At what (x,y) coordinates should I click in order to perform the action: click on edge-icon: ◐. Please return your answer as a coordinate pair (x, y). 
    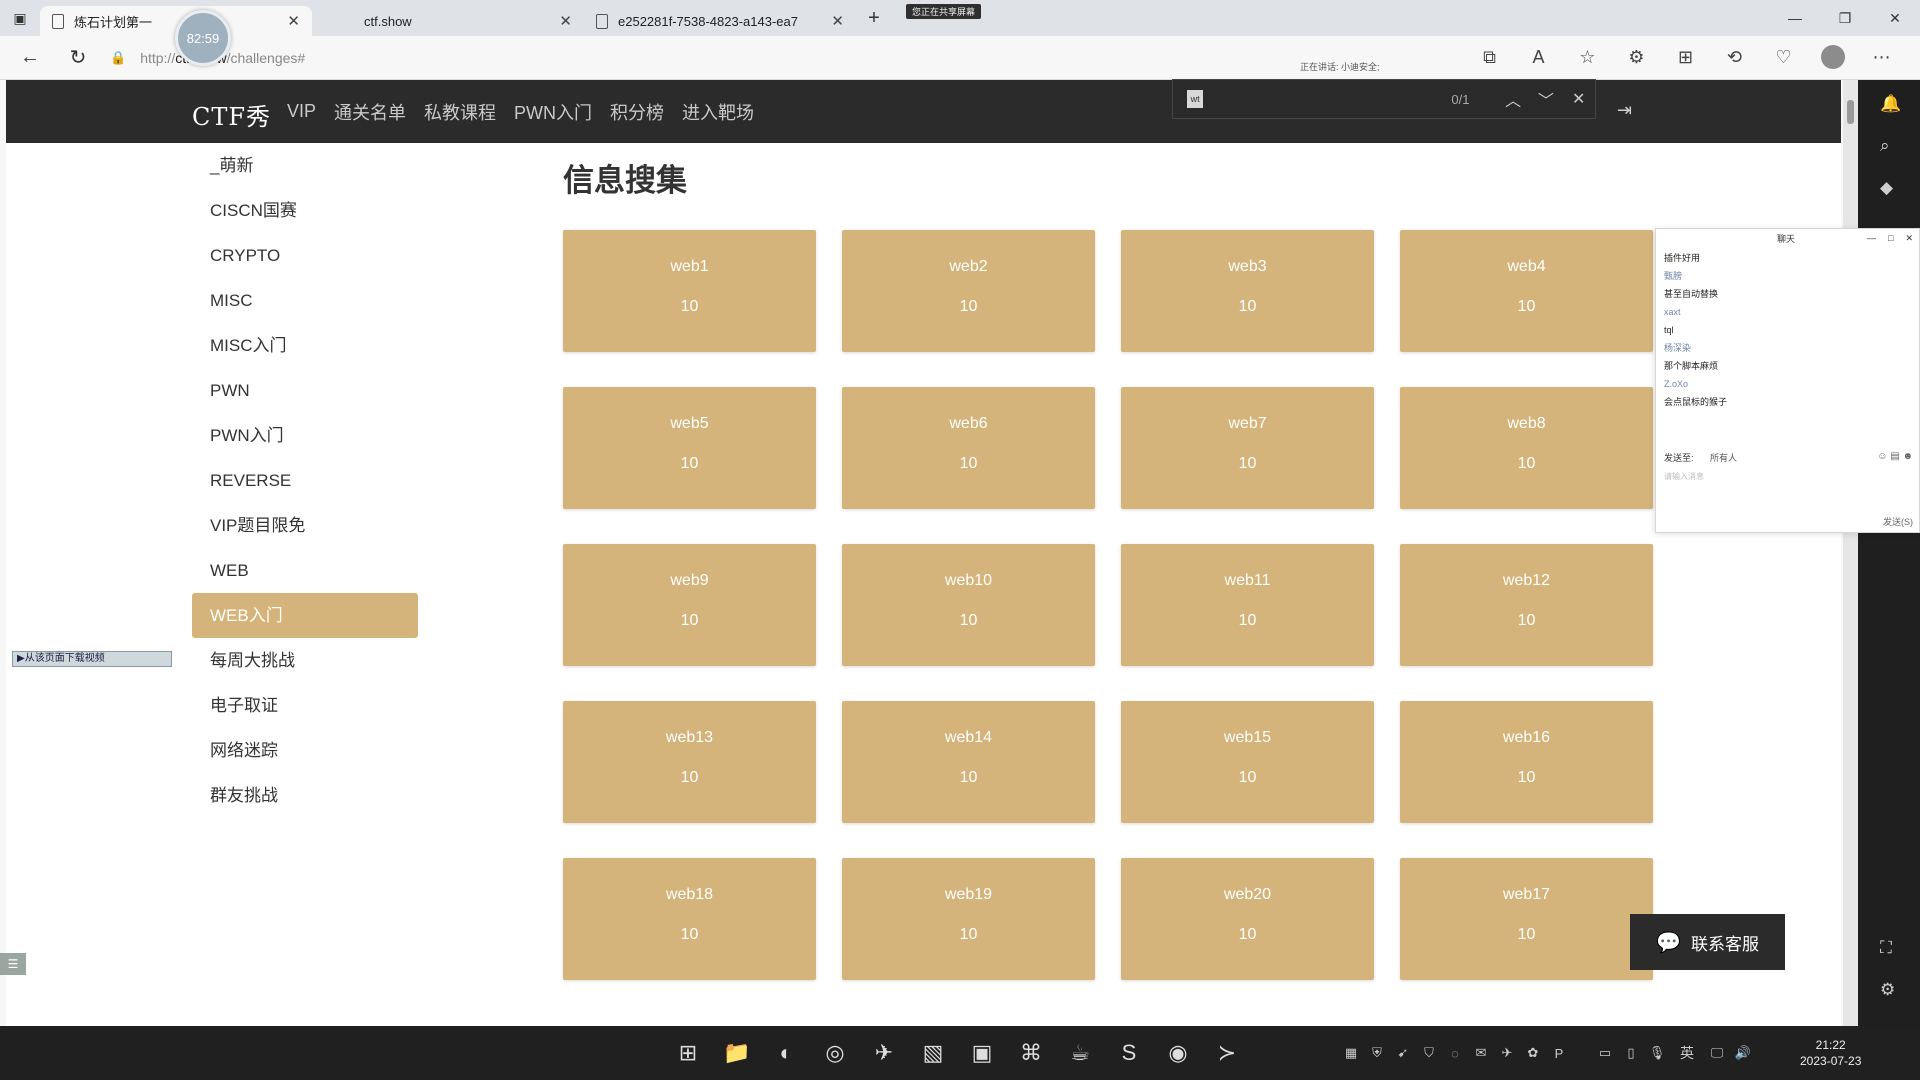
    Looking at the image, I should click on (786, 1053).